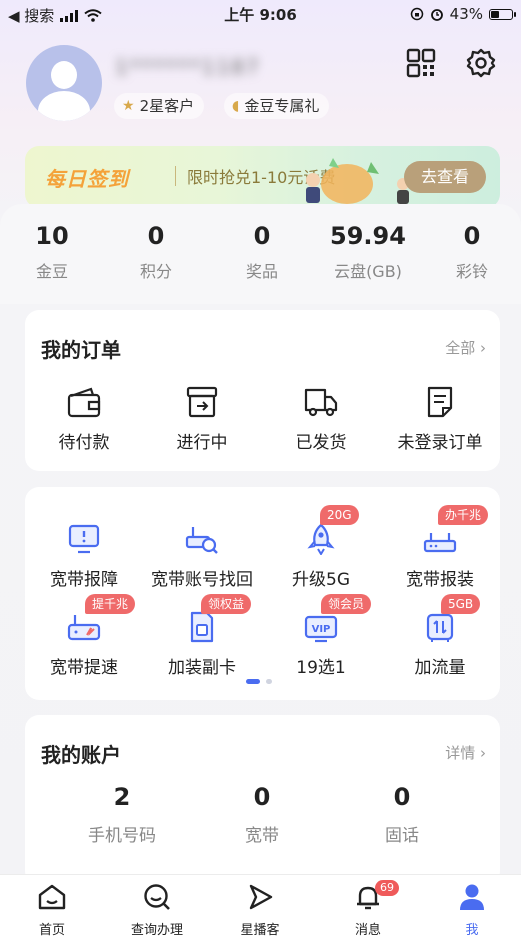 This screenshot has height=940, width=521. What do you see at coordinates (368, 909) in the screenshot?
I see `tab-messages: 69 消息` at bounding box center [368, 909].